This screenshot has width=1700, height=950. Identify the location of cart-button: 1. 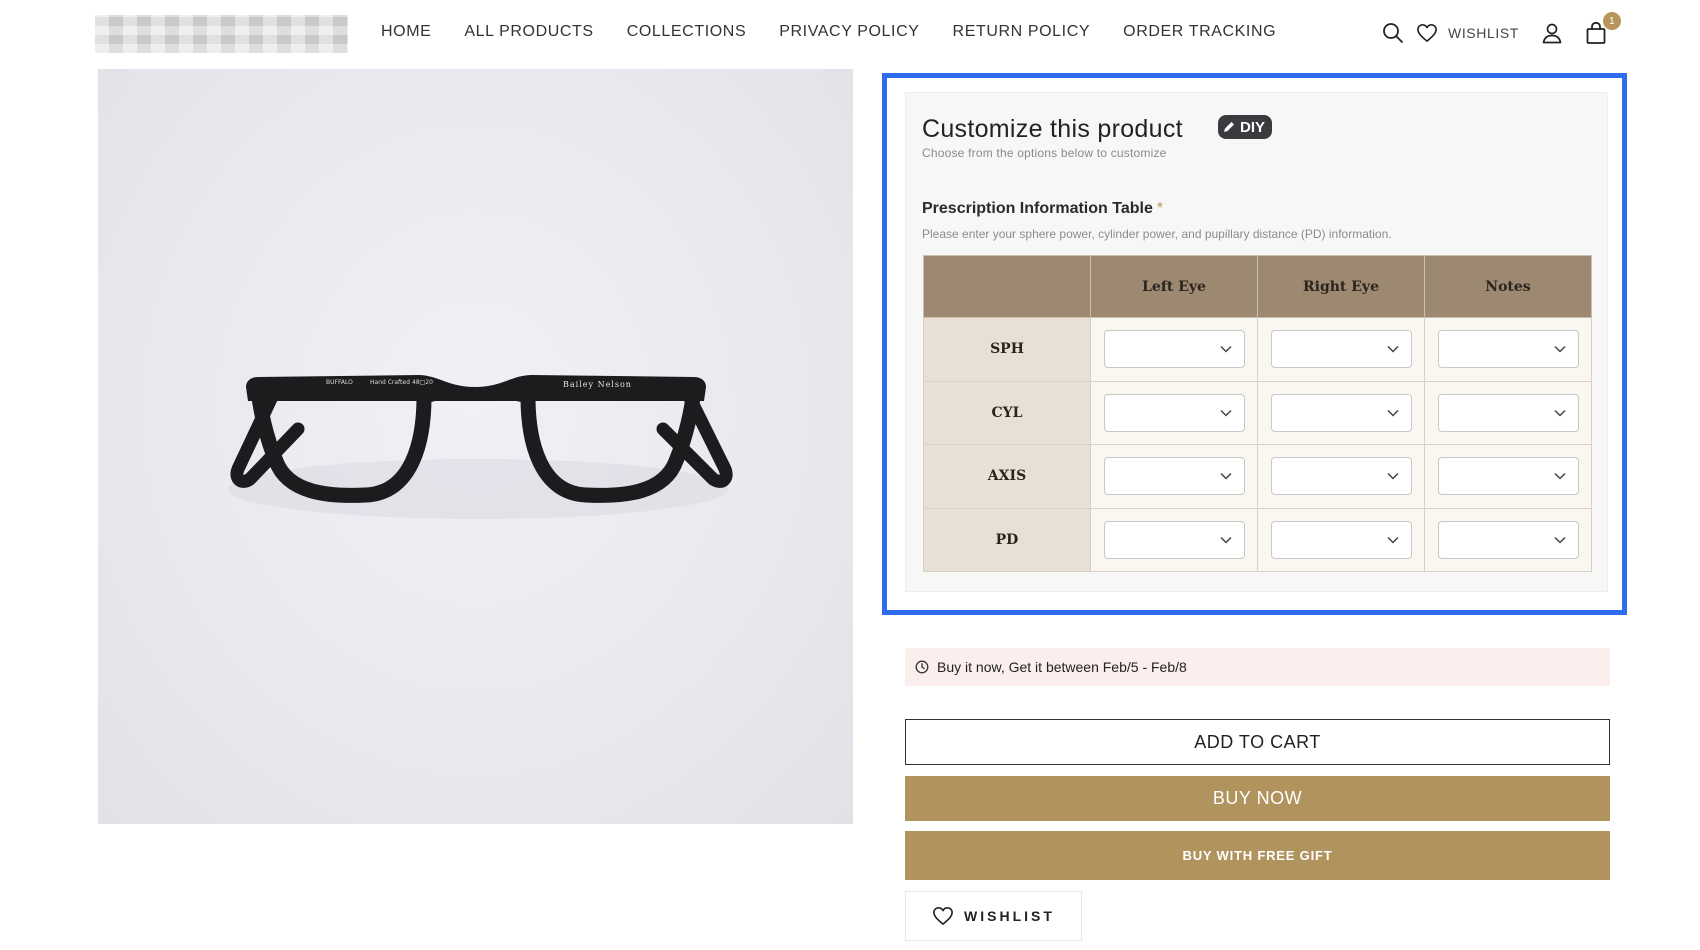
(1602, 29).